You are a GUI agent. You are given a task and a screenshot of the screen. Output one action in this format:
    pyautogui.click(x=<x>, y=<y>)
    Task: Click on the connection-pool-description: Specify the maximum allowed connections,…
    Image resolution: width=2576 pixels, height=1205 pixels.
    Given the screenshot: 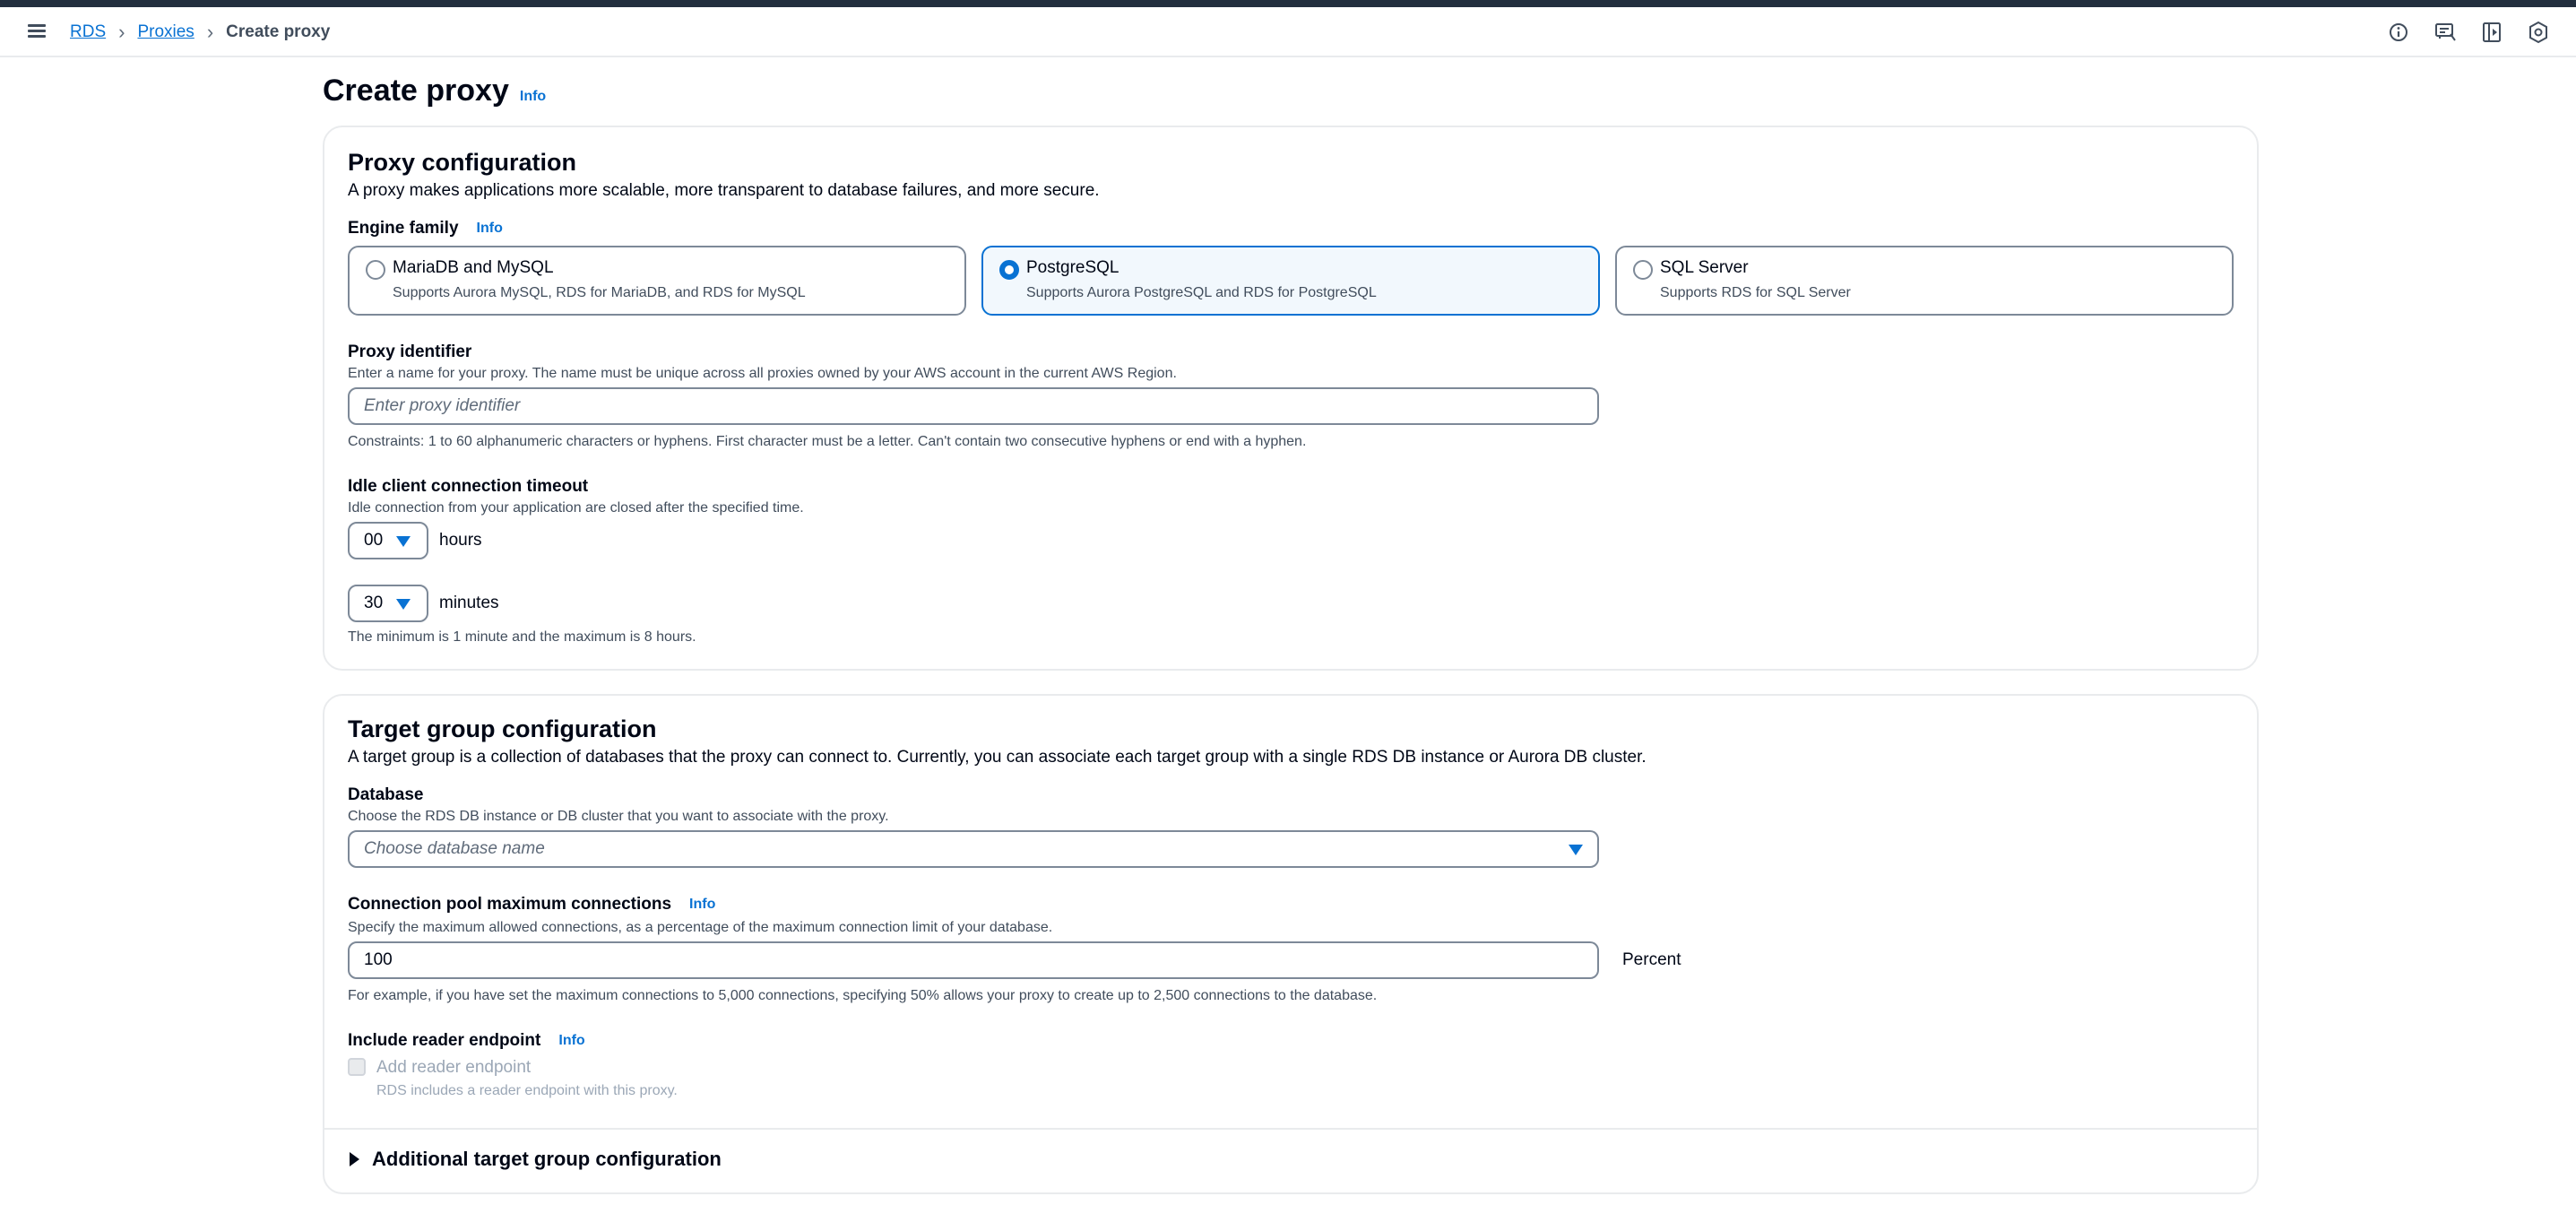 What is the action you would take?
    pyautogui.click(x=700, y=927)
    